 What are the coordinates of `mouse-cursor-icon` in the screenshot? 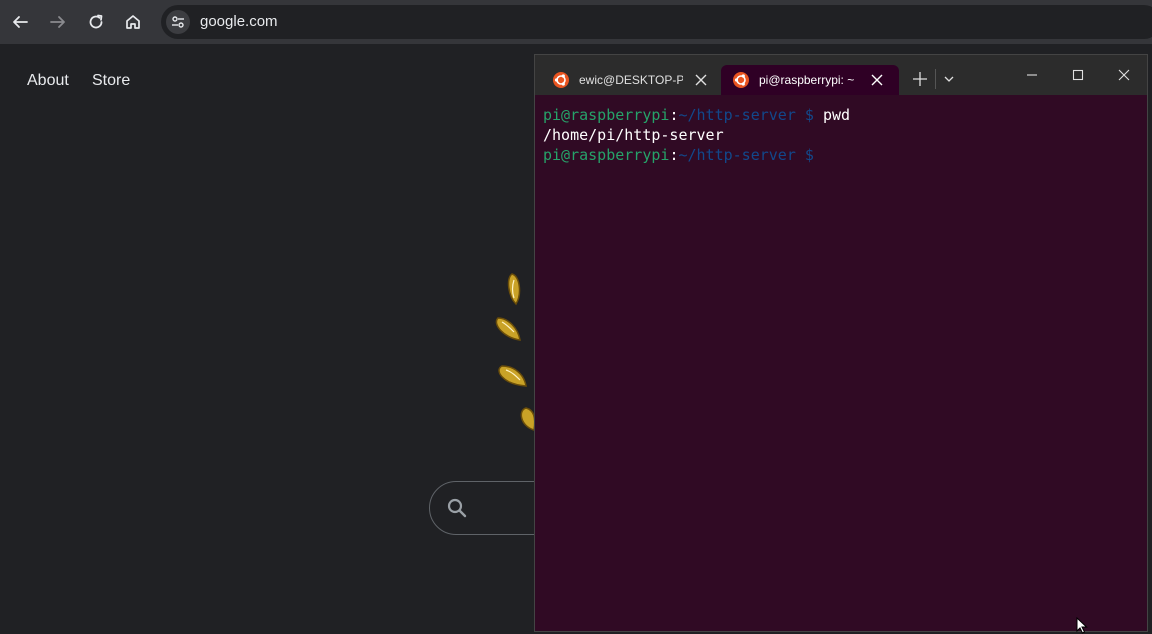 It's located at (1082, 625).